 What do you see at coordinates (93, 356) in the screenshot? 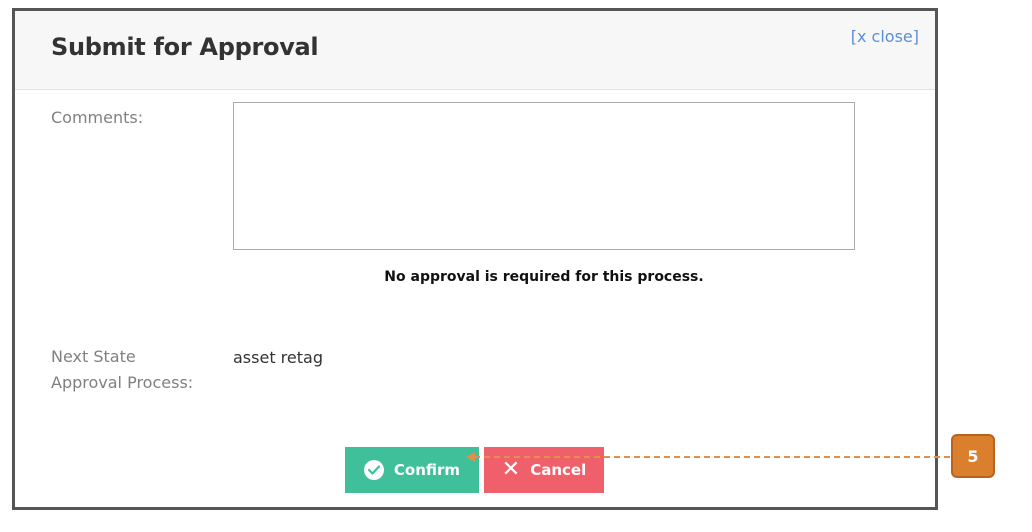
I see `next-state-label-line1: Next State` at bounding box center [93, 356].